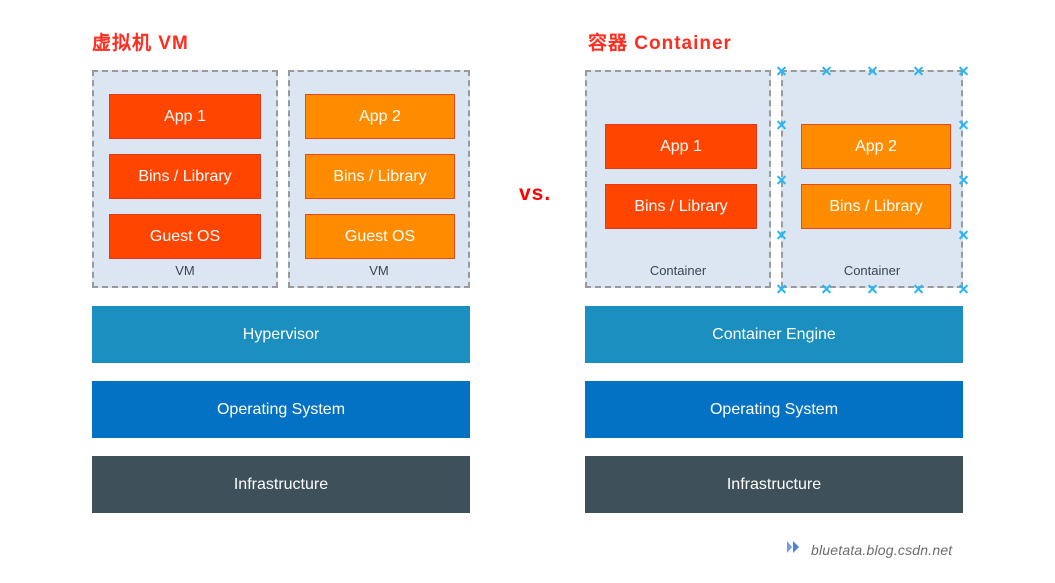 The image size is (1055, 583). I want to click on vm-group-2: App 2 Bins / Library Guest OS VM, so click(379, 179).